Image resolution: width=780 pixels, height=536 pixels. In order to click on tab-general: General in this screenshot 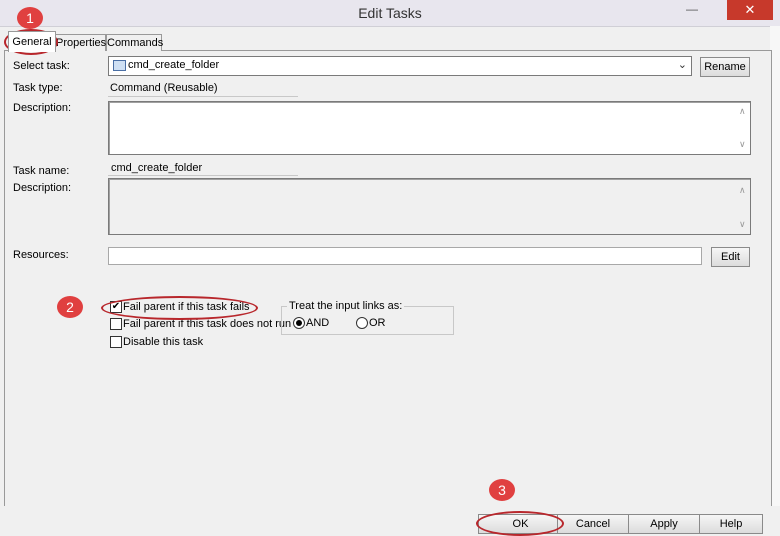, I will do `click(32, 41)`.